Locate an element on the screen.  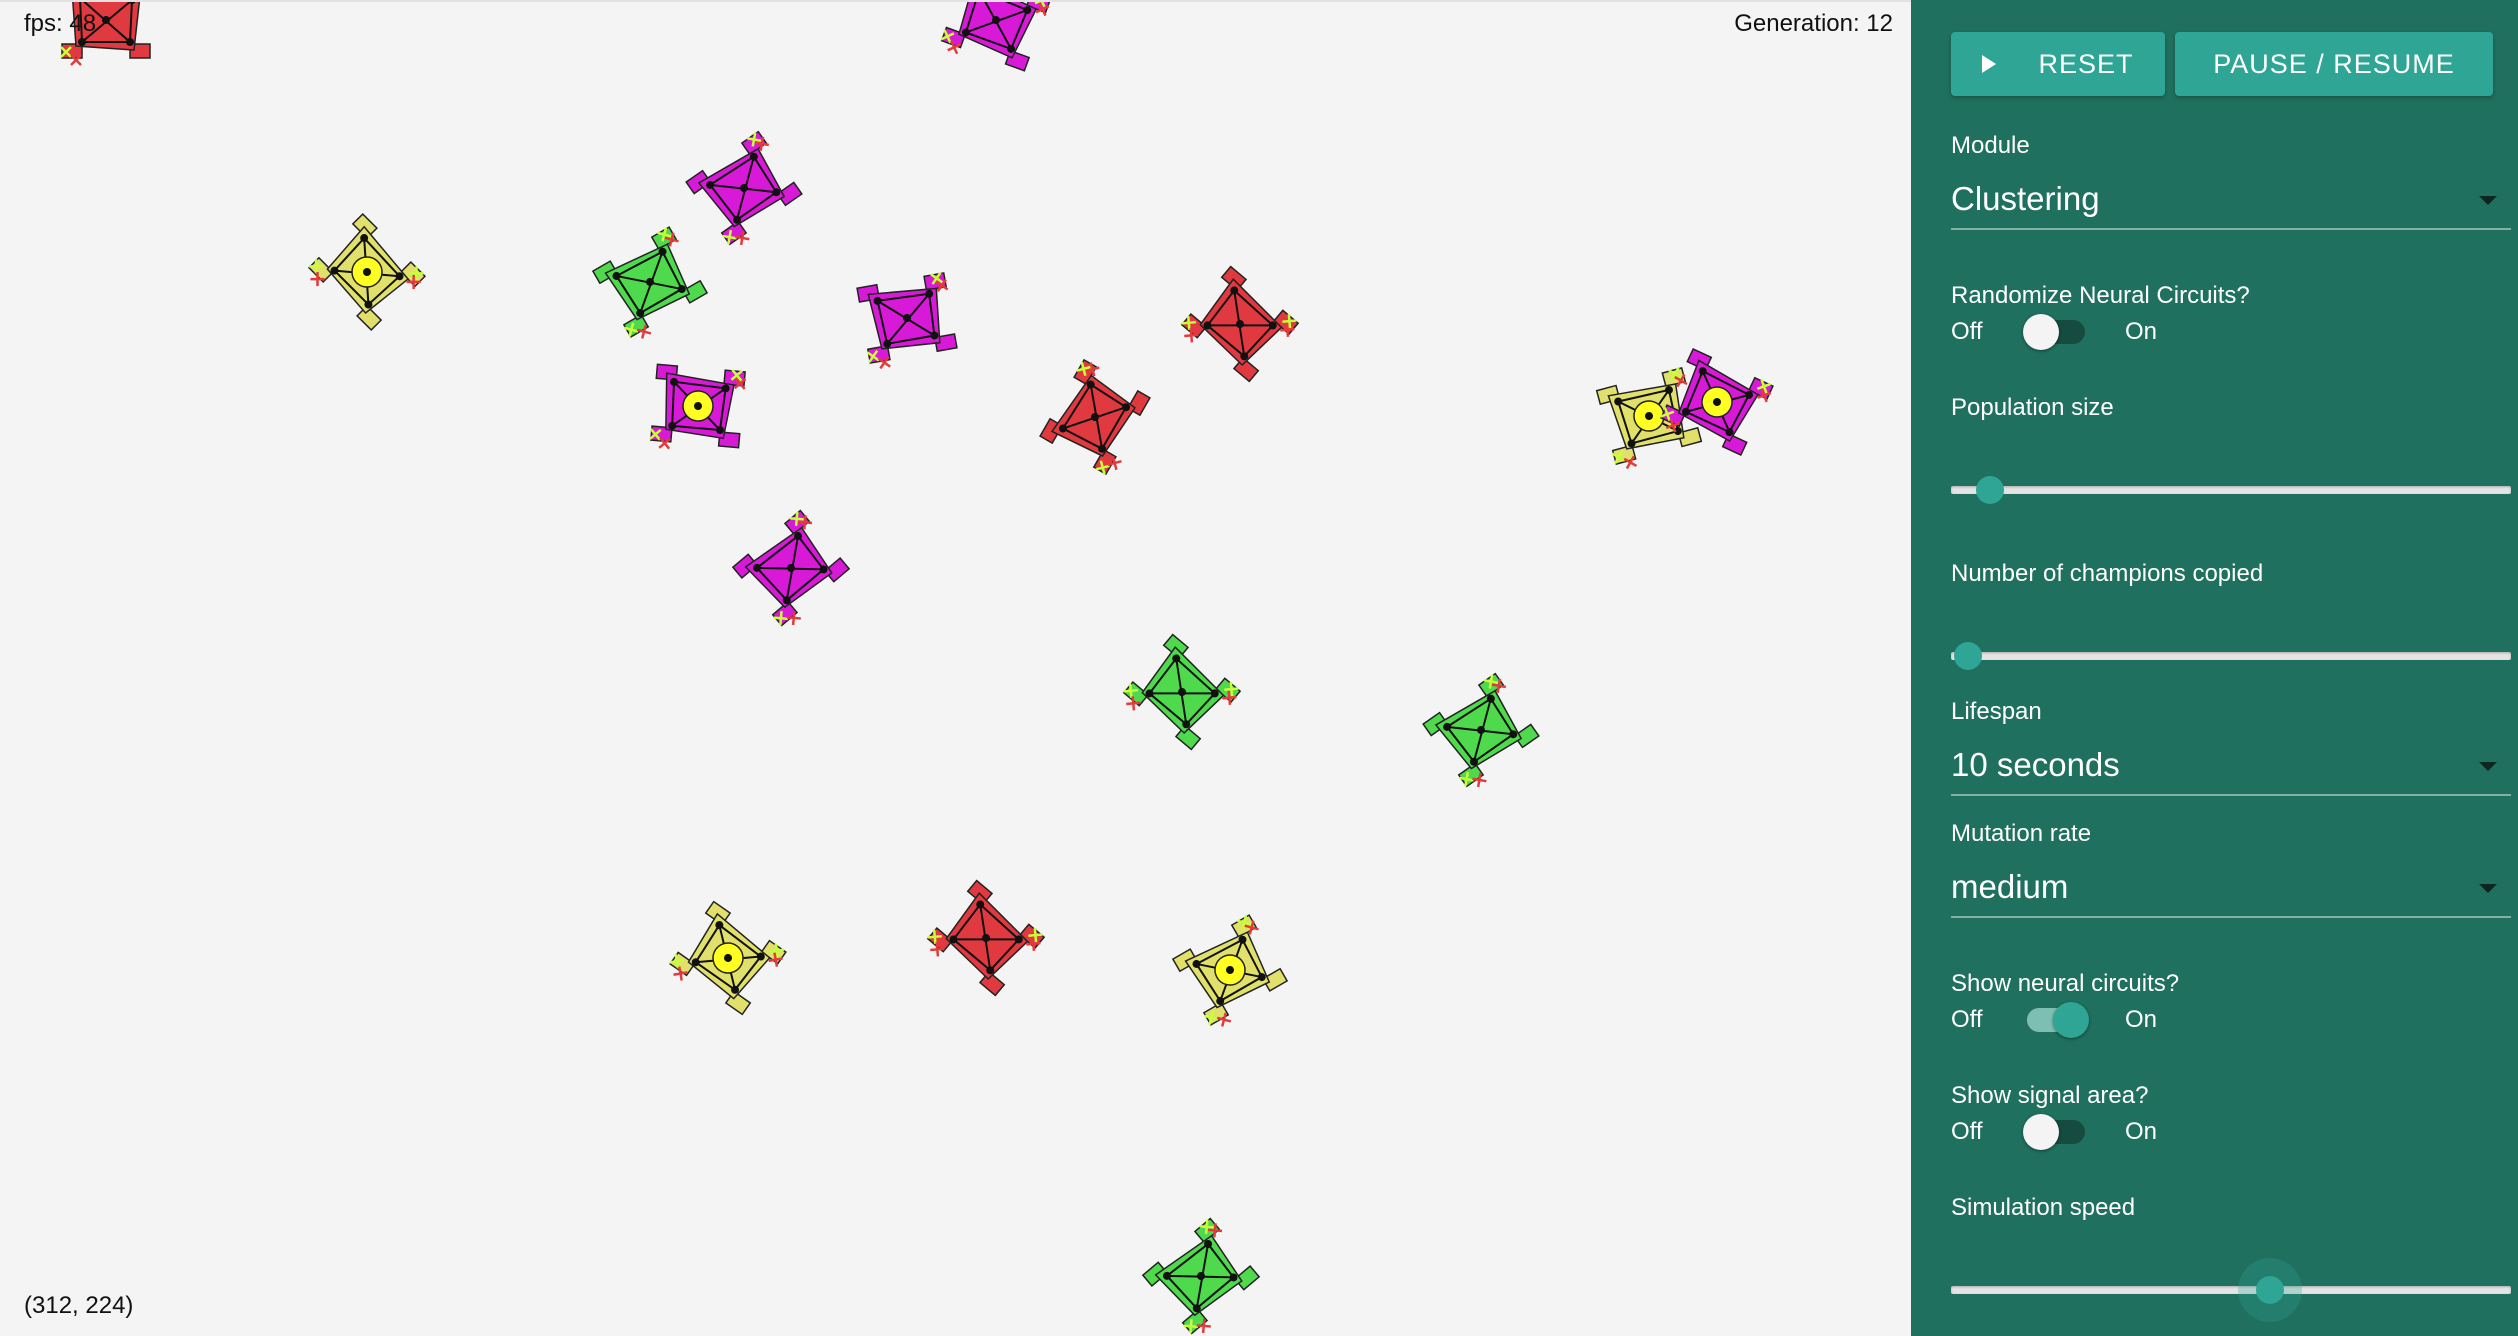
show-signal-toggle is located at coordinates (2056, 1132).